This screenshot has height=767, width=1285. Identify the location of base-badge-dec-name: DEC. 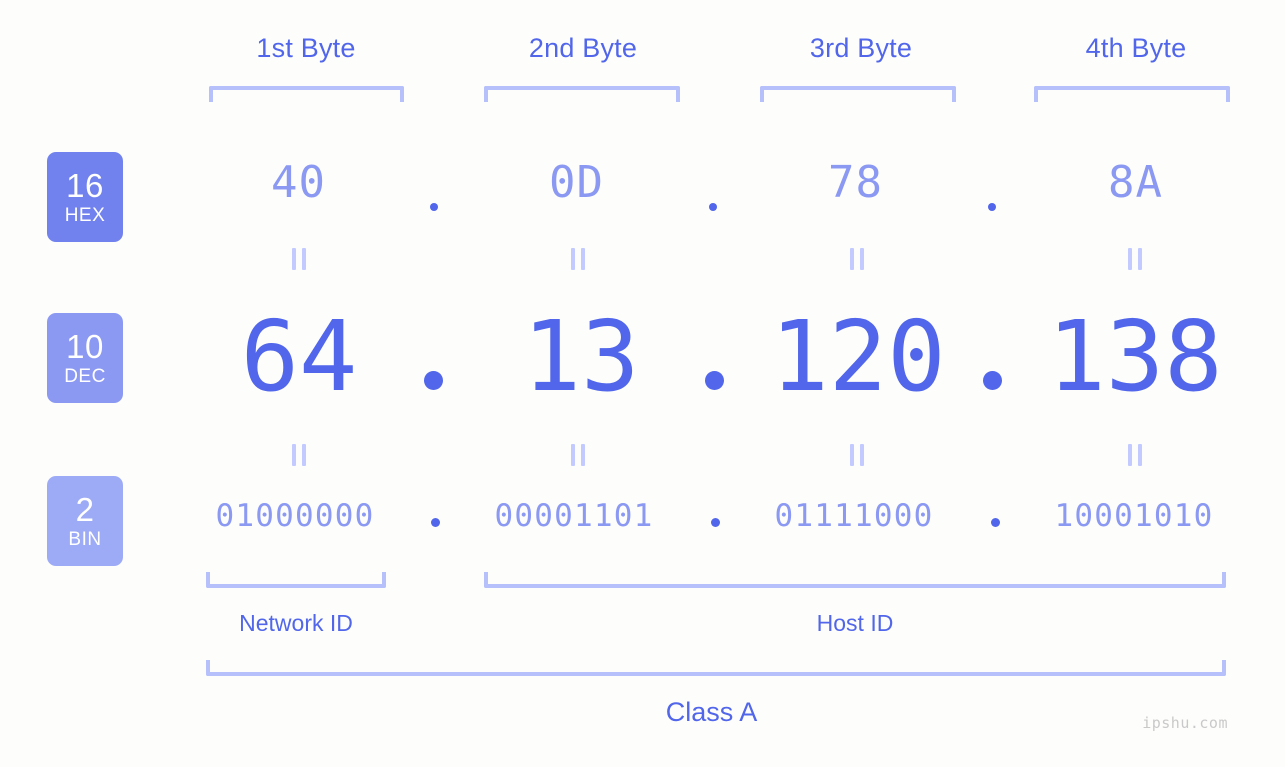
(85, 376).